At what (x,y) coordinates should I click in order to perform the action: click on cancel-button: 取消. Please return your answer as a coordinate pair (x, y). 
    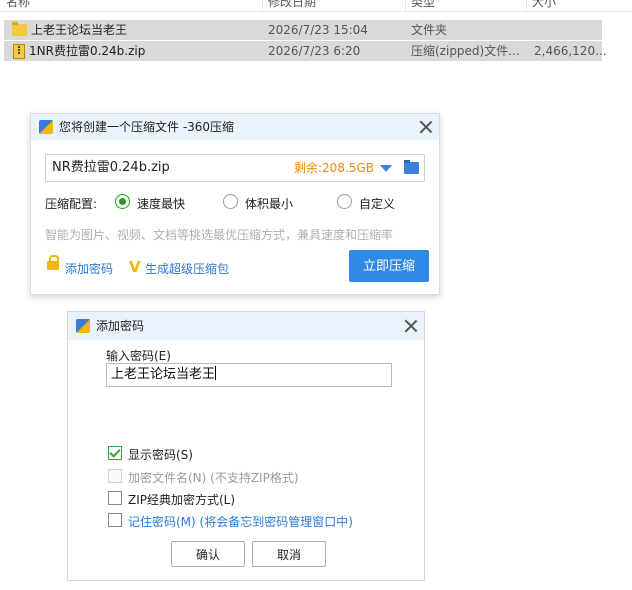
    Looking at the image, I should click on (289, 554).